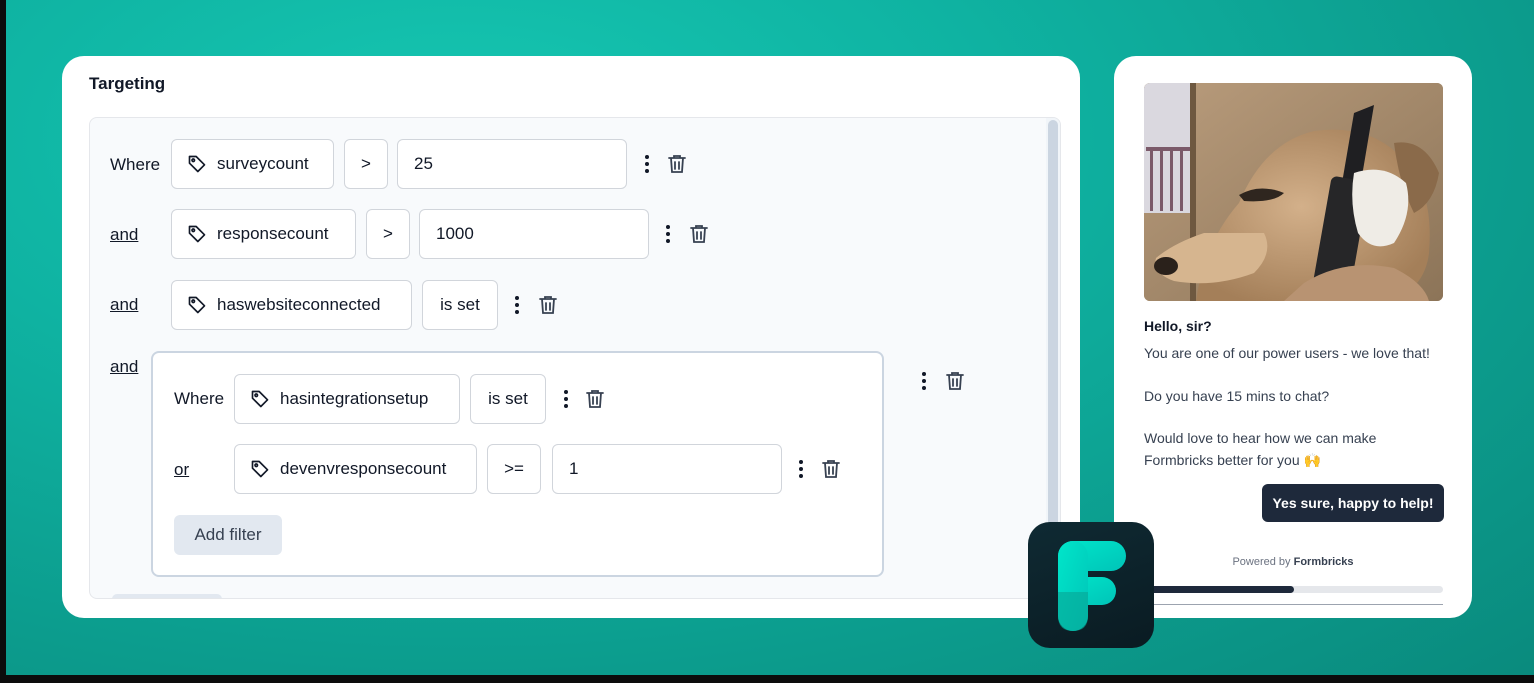 This screenshot has width=1534, height=683. I want to click on attribute-label: responsecount, so click(273, 233).